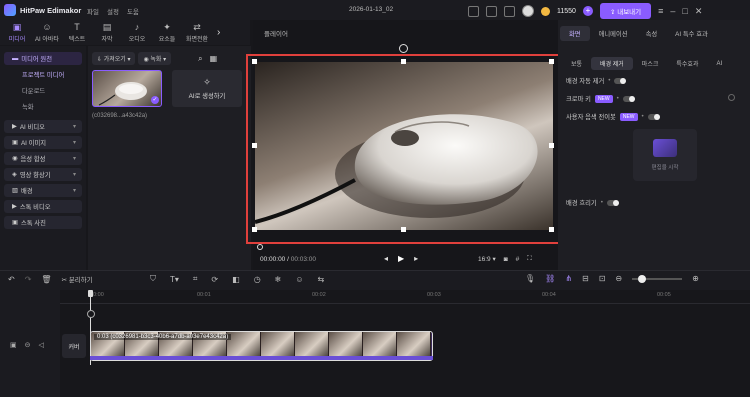 The image size is (750, 397). I want to click on face-icon: ☺, so click(299, 279).